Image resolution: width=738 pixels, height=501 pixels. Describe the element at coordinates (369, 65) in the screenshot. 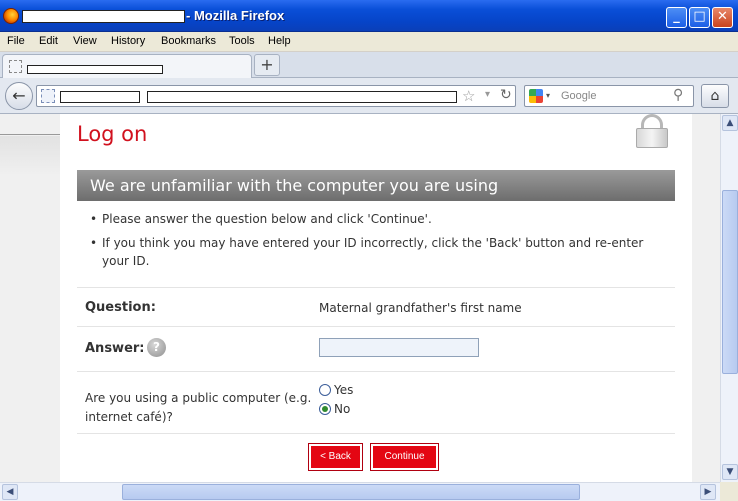

I see `tab-bar: +` at that location.